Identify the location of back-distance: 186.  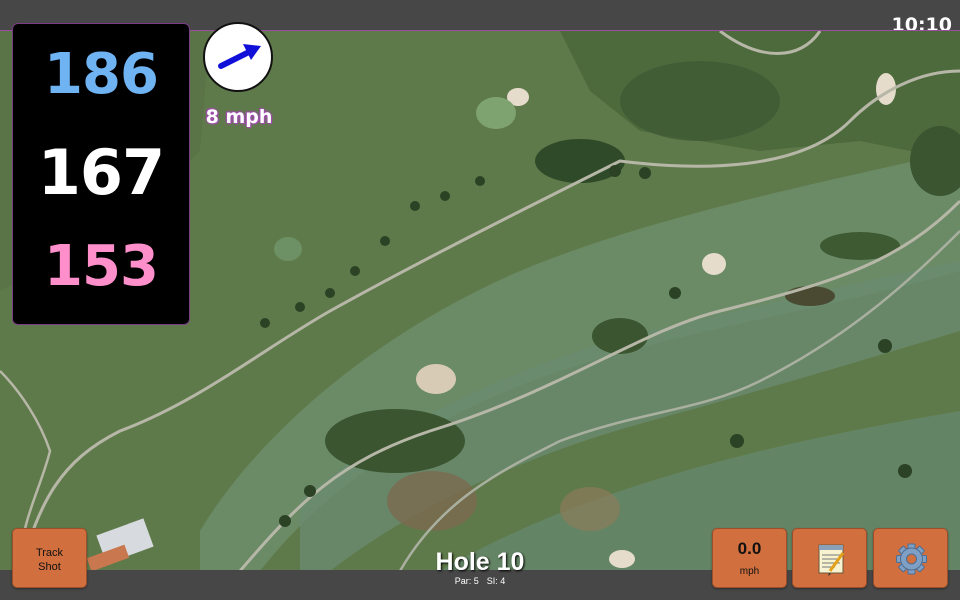
(101, 74).